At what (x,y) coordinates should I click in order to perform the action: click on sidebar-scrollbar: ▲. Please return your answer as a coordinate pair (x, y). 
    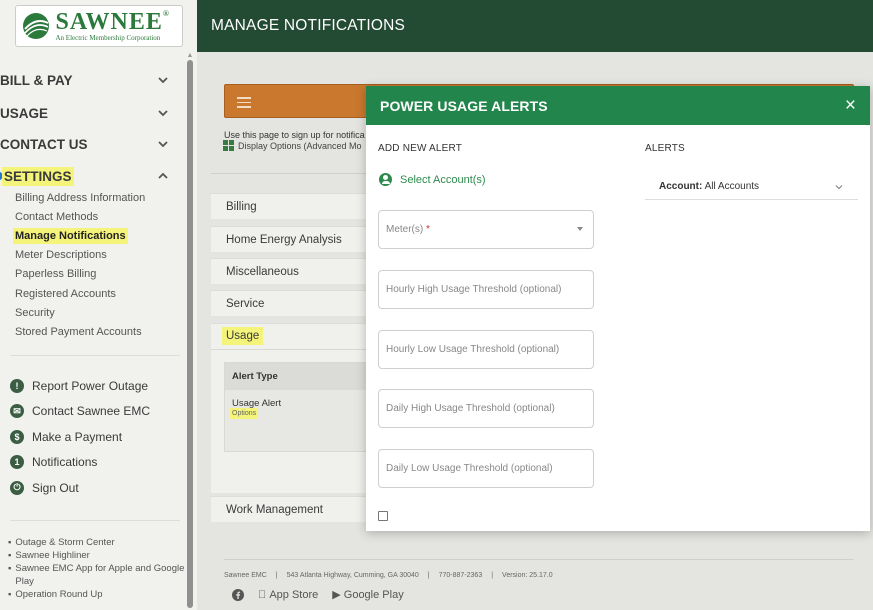
    Looking at the image, I should click on (190, 331).